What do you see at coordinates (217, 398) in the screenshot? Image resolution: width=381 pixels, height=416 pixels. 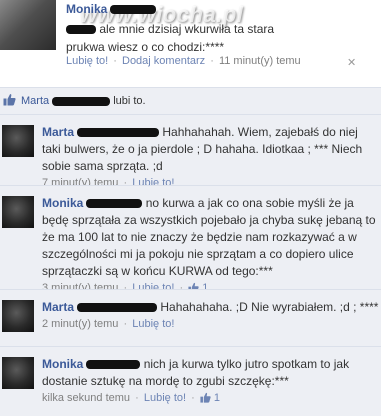 I see `comment-like-count: 1` at bounding box center [217, 398].